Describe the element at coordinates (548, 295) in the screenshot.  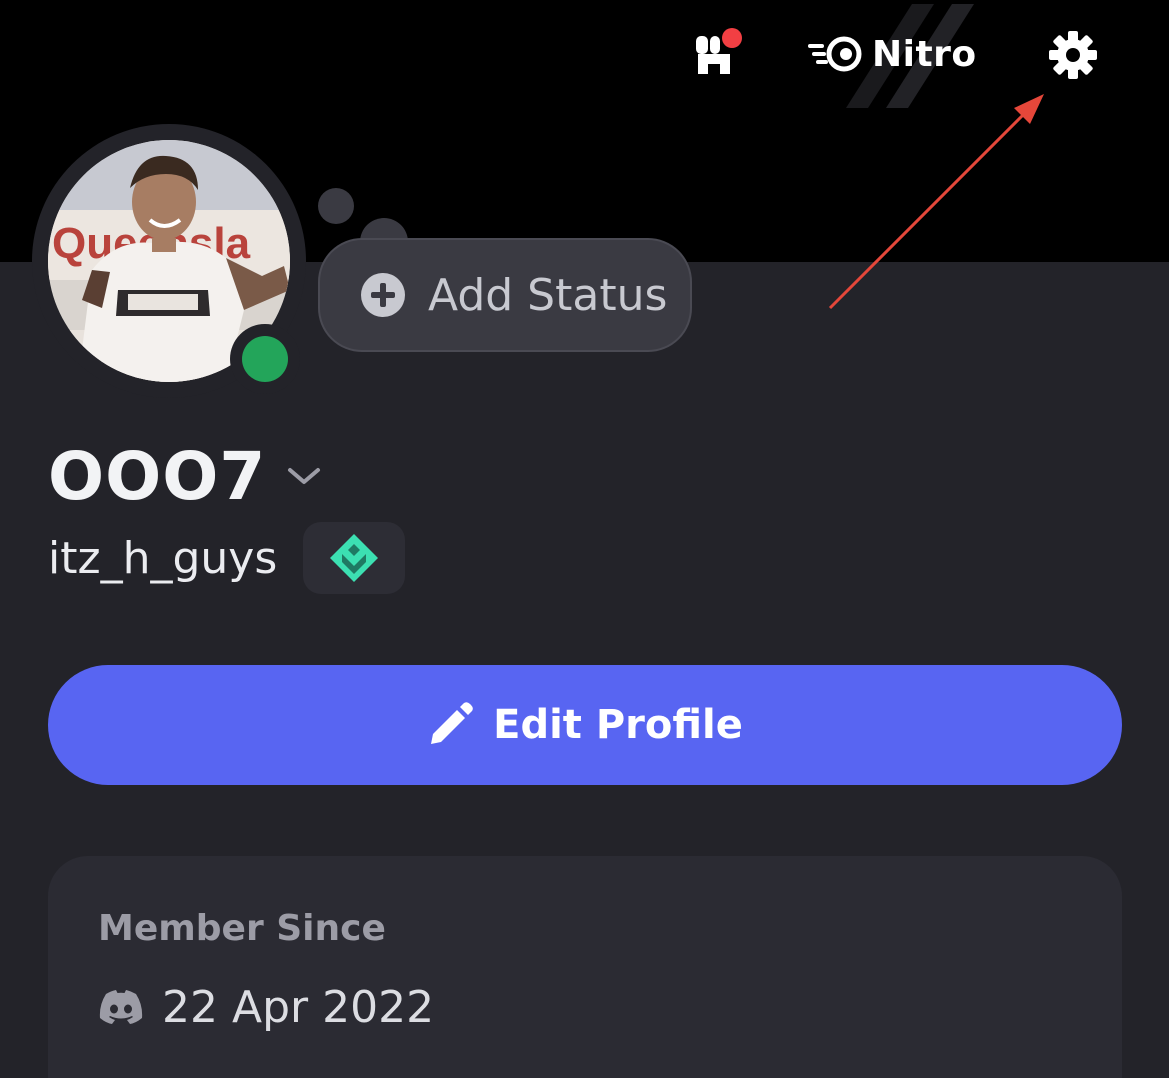
I see `add-status-label: Add Status` at that location.